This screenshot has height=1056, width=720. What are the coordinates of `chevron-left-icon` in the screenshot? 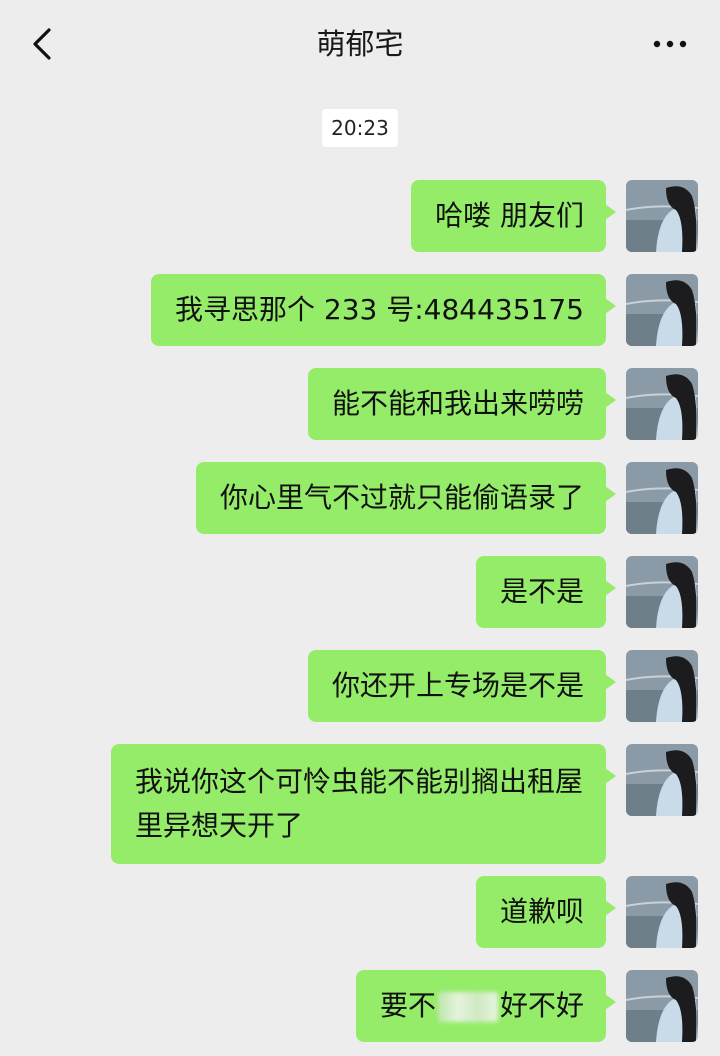 It's located at (42, 44).